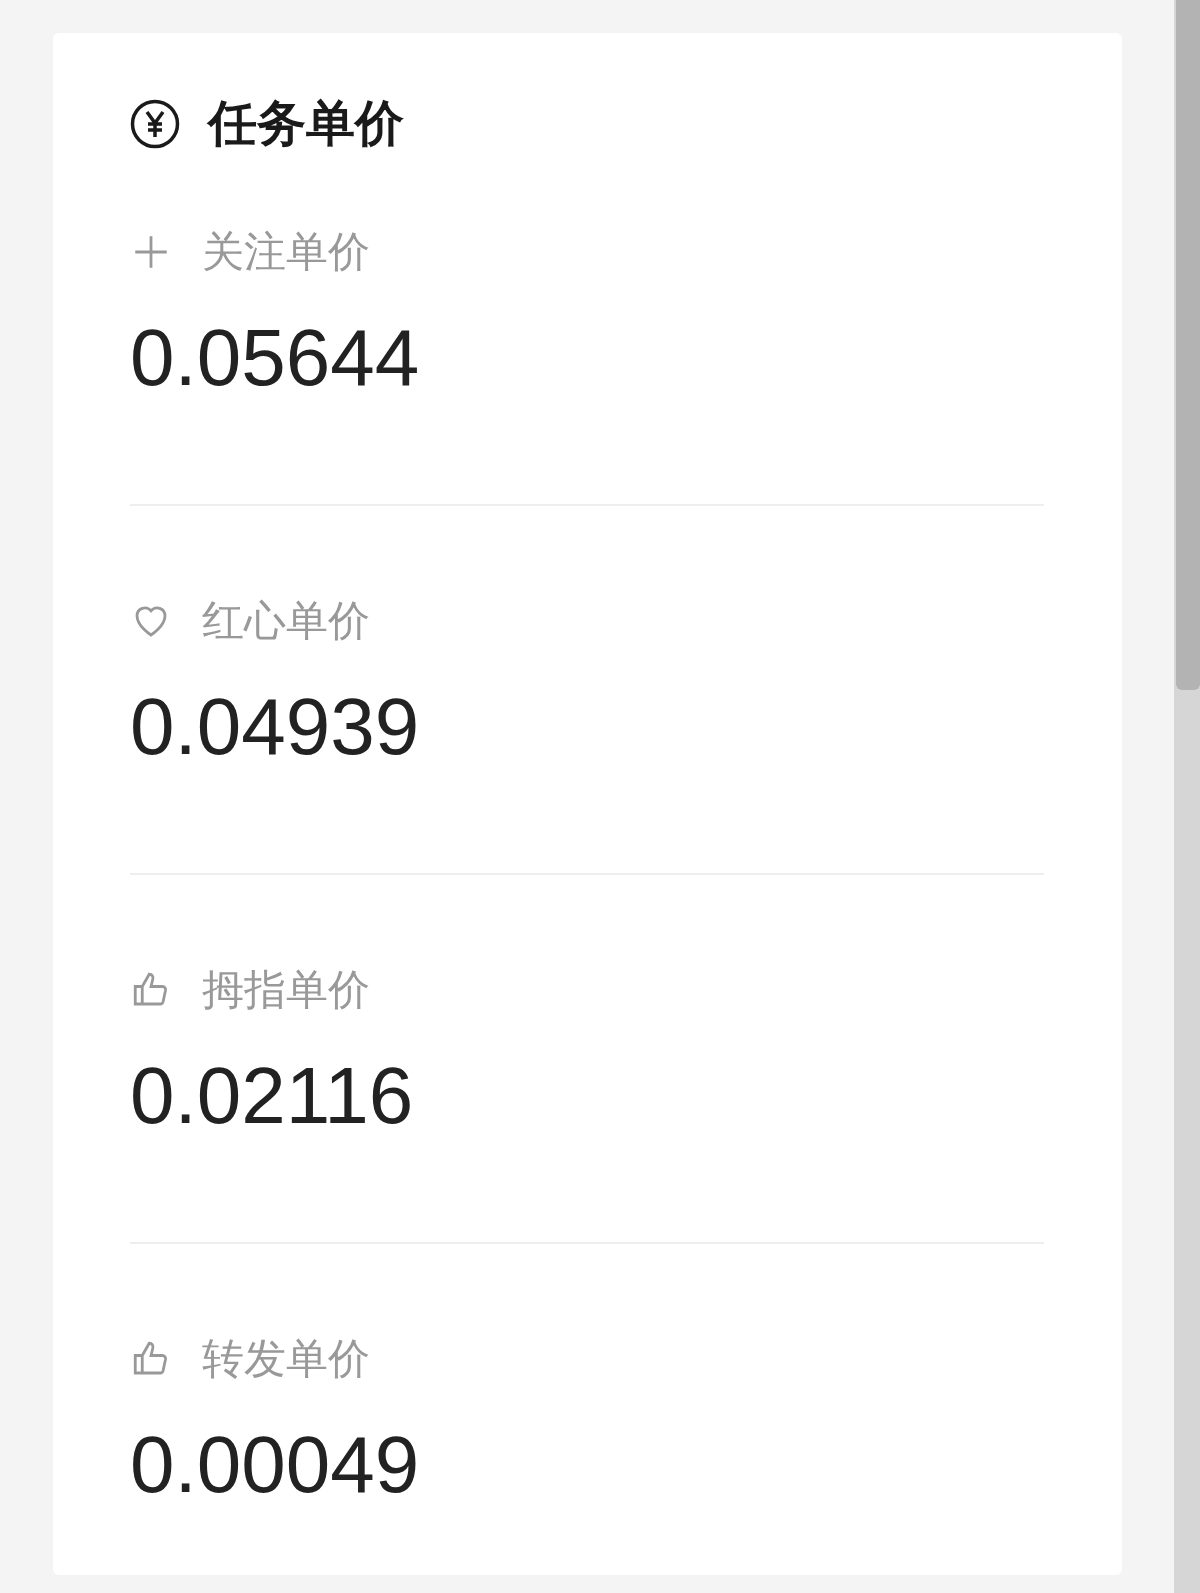 The width and height of the screenshot is (1200, 1593). Describe the element at coordinates (275, 727) in the screenshot. I see `price-value: 0.04939` at that location.